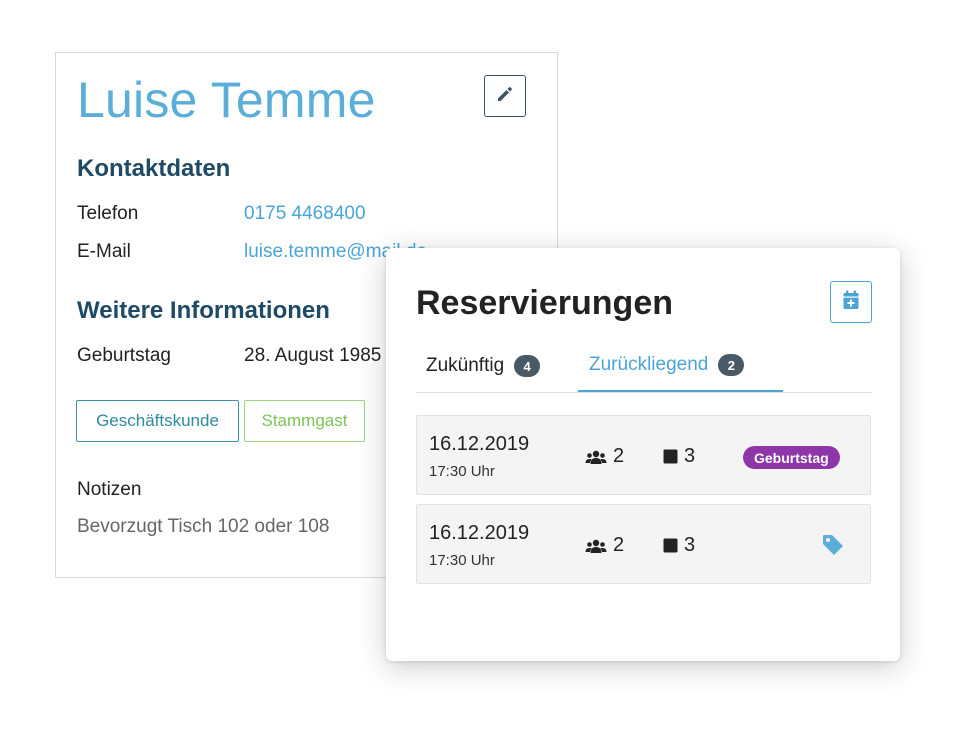  Describe the element at coordinates (226, 100) in the screenshot. I see `customer-name: Luise Temme` at that location.